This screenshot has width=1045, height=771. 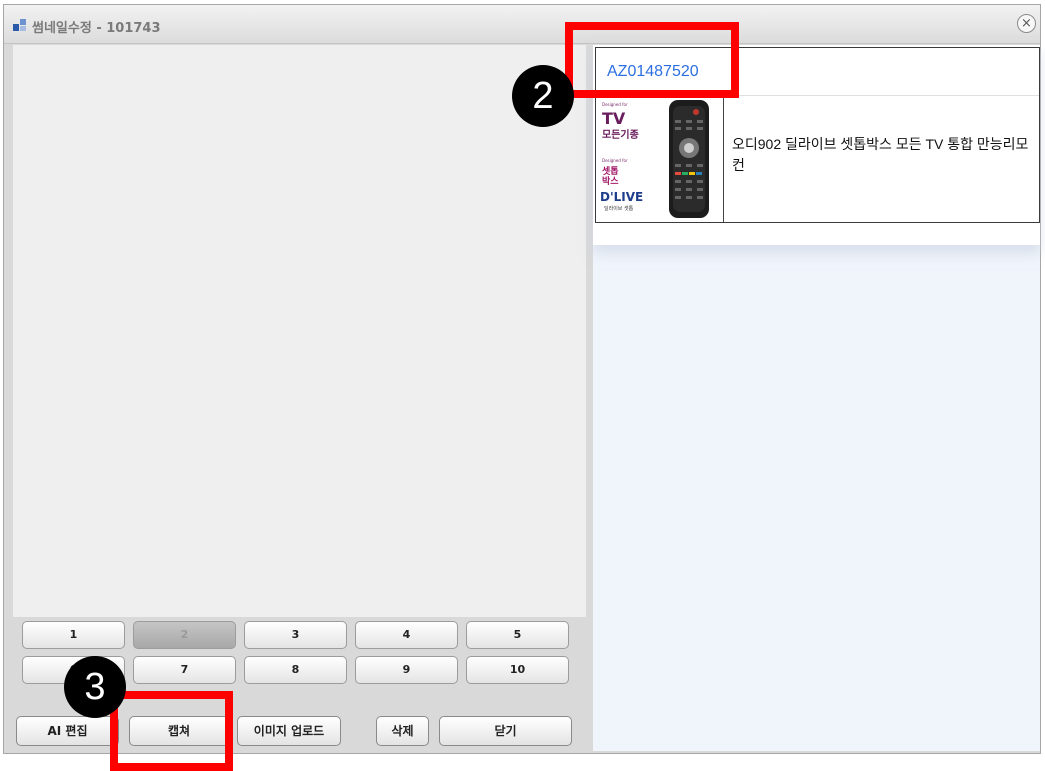 I want to click on highlight-box-product-code, so click(x=652, y=60).